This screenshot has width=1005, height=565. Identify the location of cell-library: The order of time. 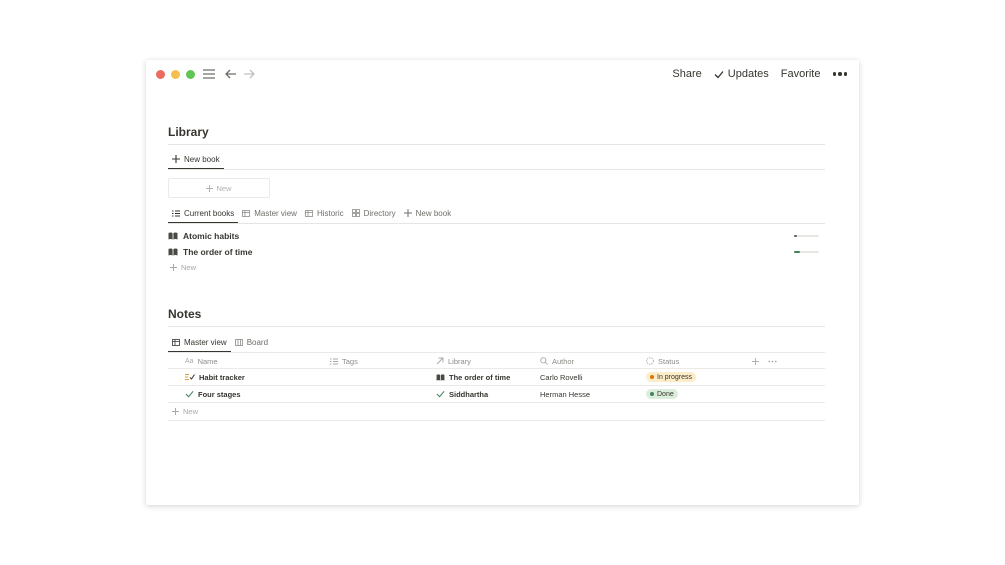
(473, 377).